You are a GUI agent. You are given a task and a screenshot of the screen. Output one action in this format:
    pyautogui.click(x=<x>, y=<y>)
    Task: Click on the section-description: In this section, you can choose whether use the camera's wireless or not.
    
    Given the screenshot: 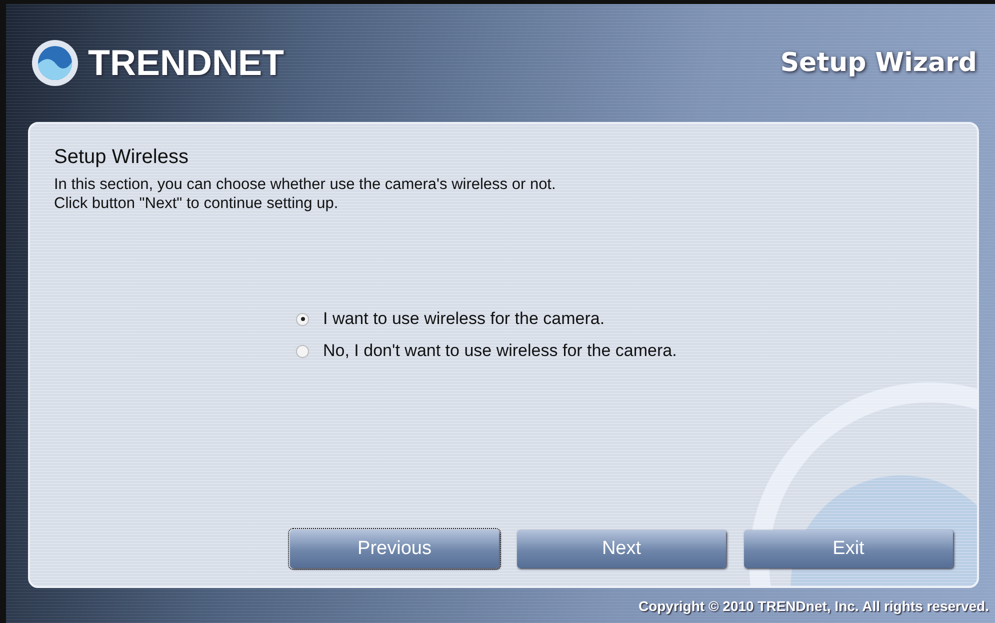 What is the action you would take?
    pyautogui.click(x=305, y=184)
    